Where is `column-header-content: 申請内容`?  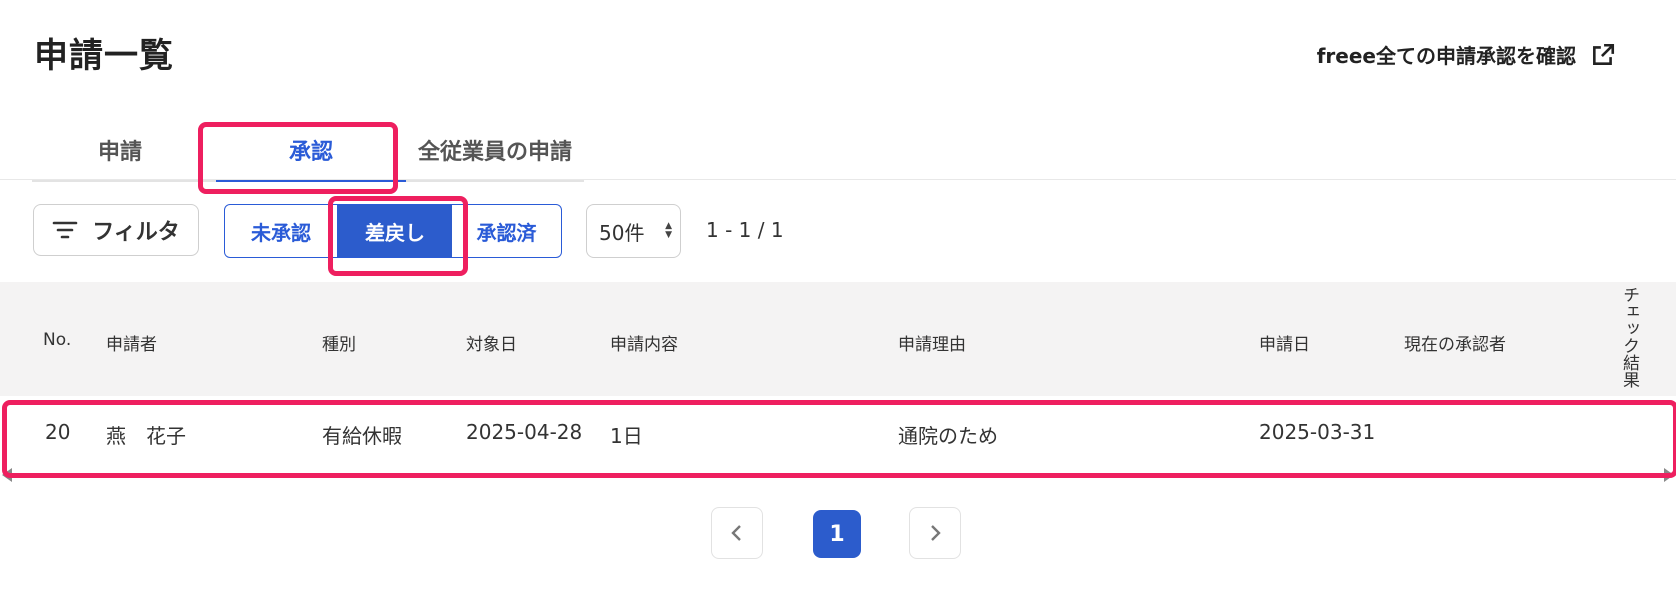 column-header-content: 申請内容 is located at coordinates (644, 345).